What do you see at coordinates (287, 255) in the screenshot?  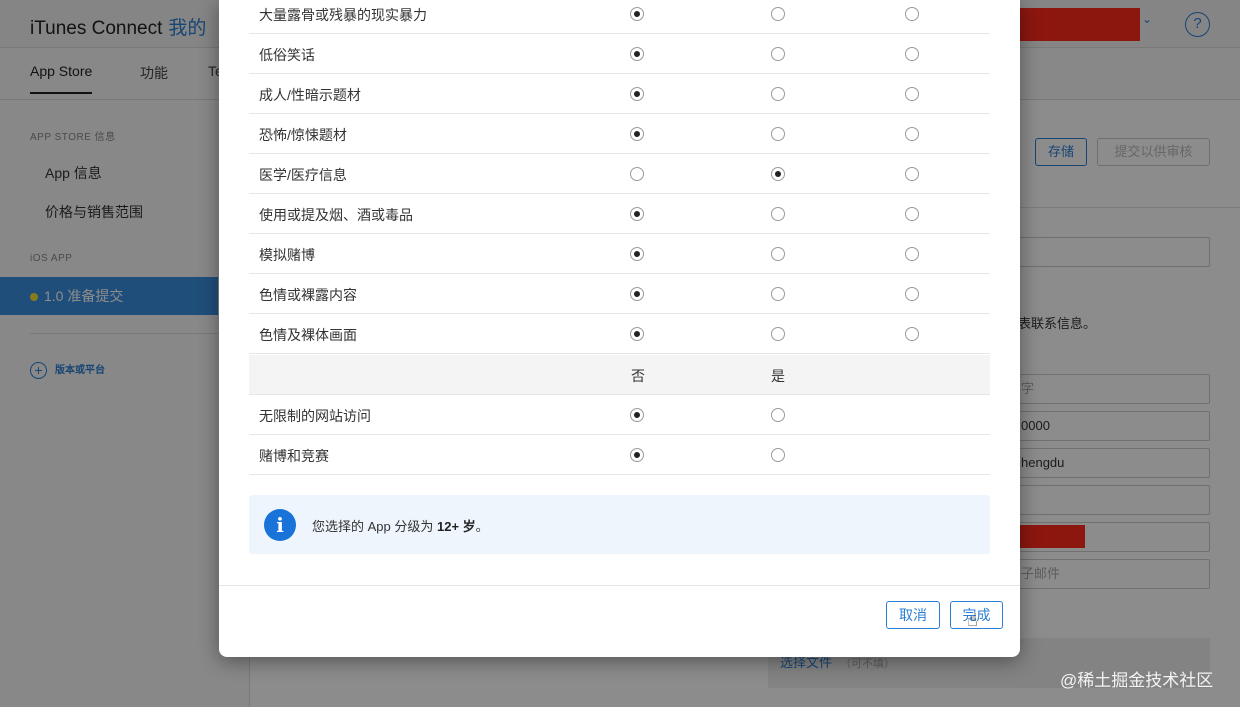 I see `rating-row-label: 模拟赌博` at bounding box center [287, 255].